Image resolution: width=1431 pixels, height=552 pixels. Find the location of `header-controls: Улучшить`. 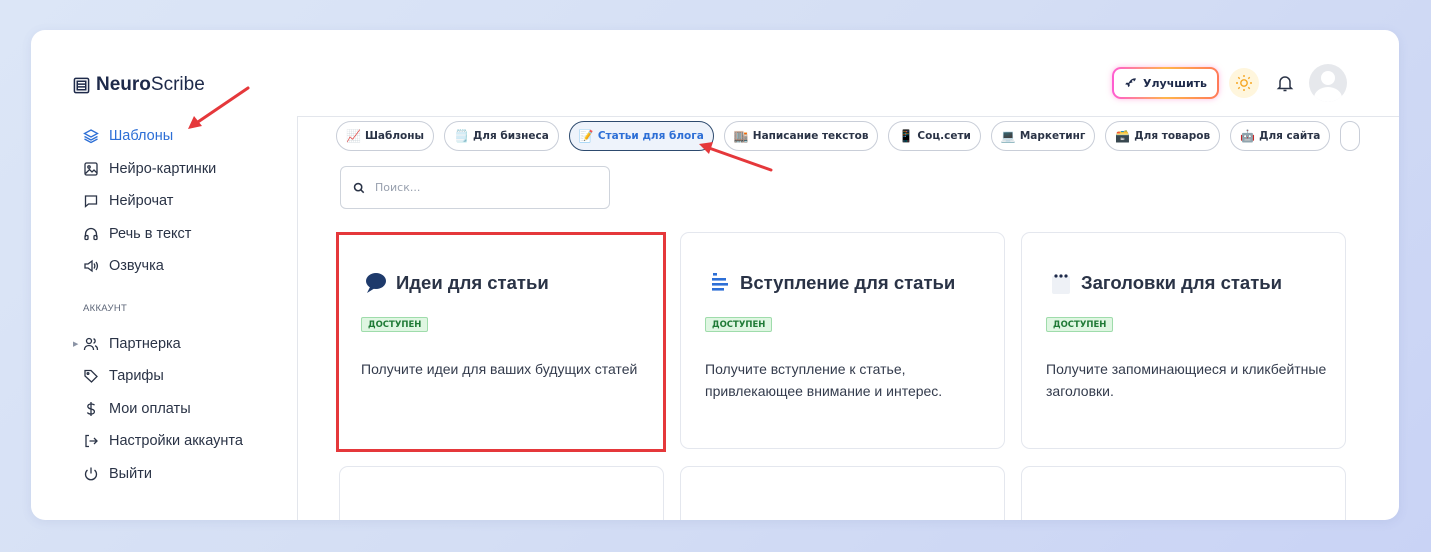

header-controls: Улучшить is located at coordinates (1229, 83).